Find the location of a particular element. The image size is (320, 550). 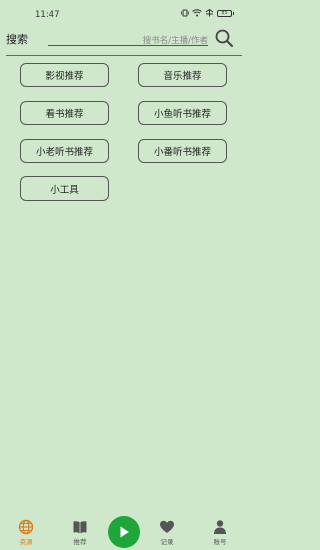

play-button is located at coordinates (124, 532).